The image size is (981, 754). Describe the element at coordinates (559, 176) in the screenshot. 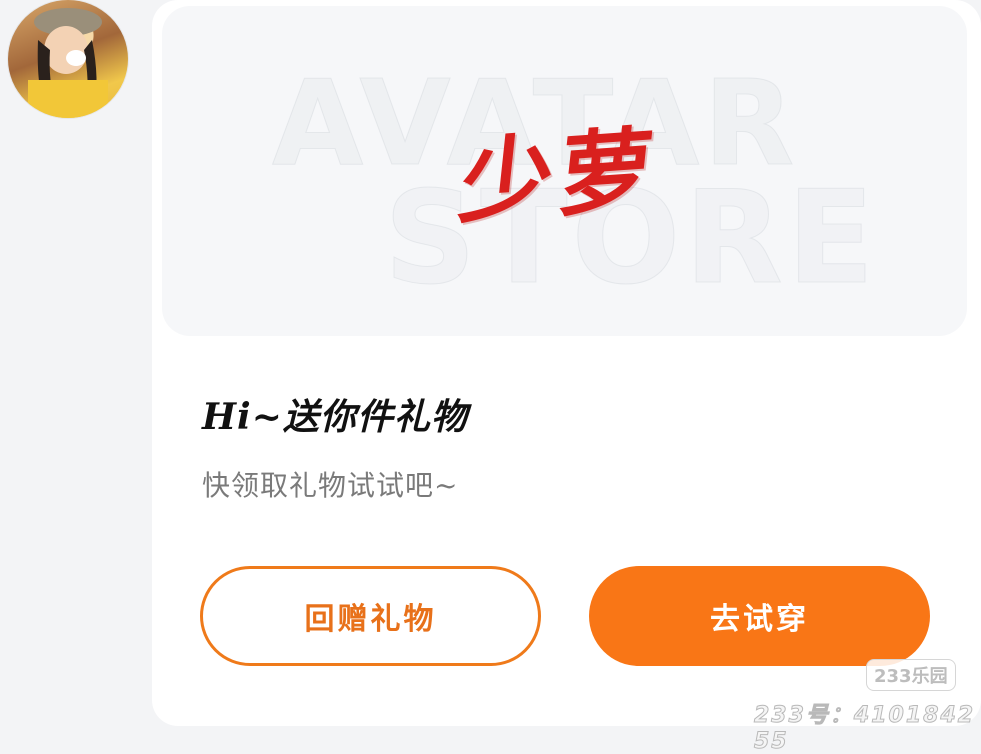

I see `gift-item-calligraphy: 少萝` at that location.